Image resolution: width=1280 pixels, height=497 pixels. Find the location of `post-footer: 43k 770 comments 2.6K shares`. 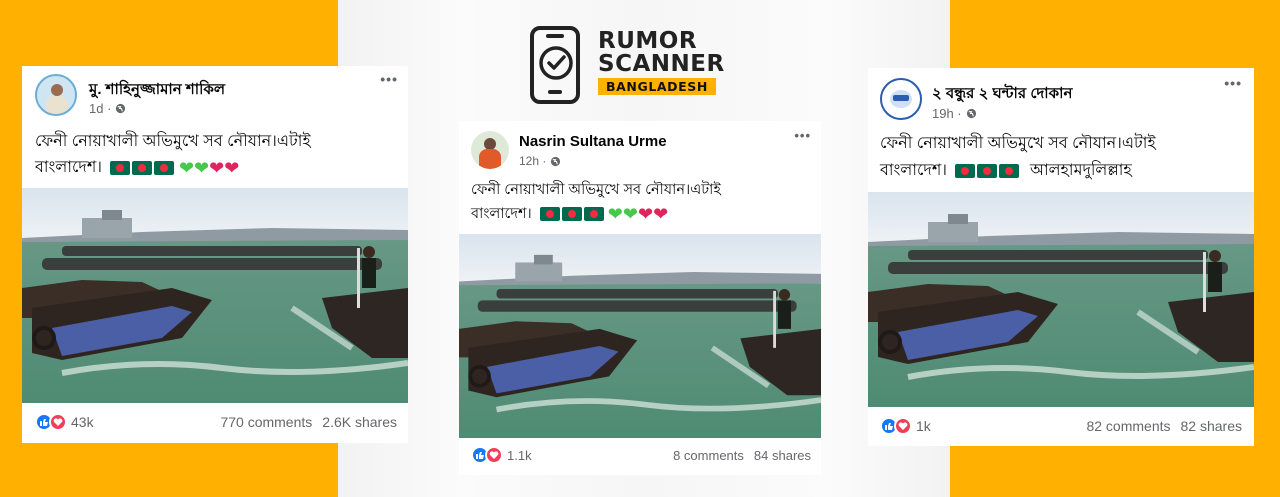

post-footer: 43k 770 comments 2.6K shares is located at coordinates (216, 422).